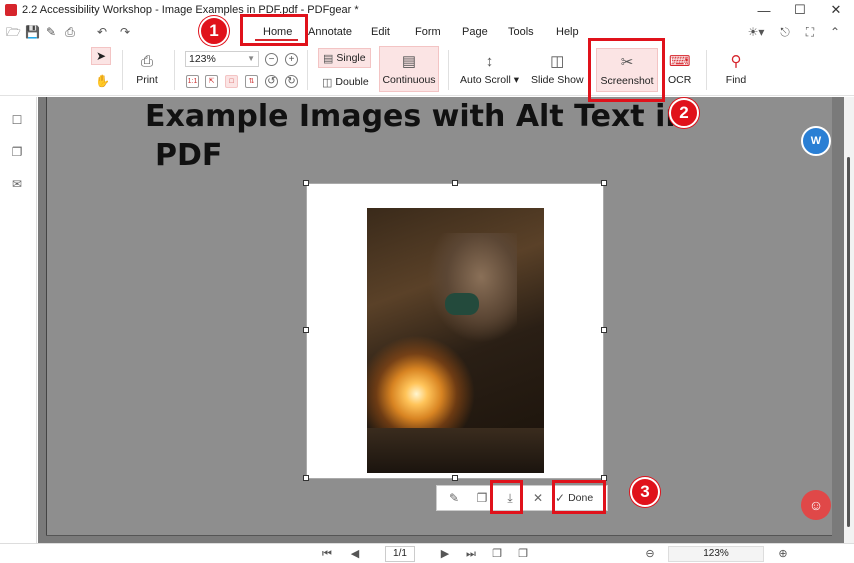 This screenshot has height=563, width=854. What do you see at coordinates (351, 58) in the screenshot?
I see `single-label: Single` at bounding box center [351, 58].